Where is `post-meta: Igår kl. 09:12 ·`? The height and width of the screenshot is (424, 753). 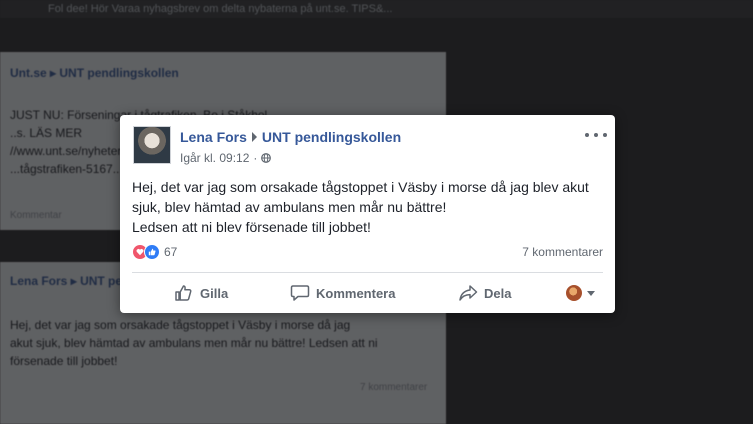 post-meta: Igår kl. 09:12 · is located at coordinates (226, 158).